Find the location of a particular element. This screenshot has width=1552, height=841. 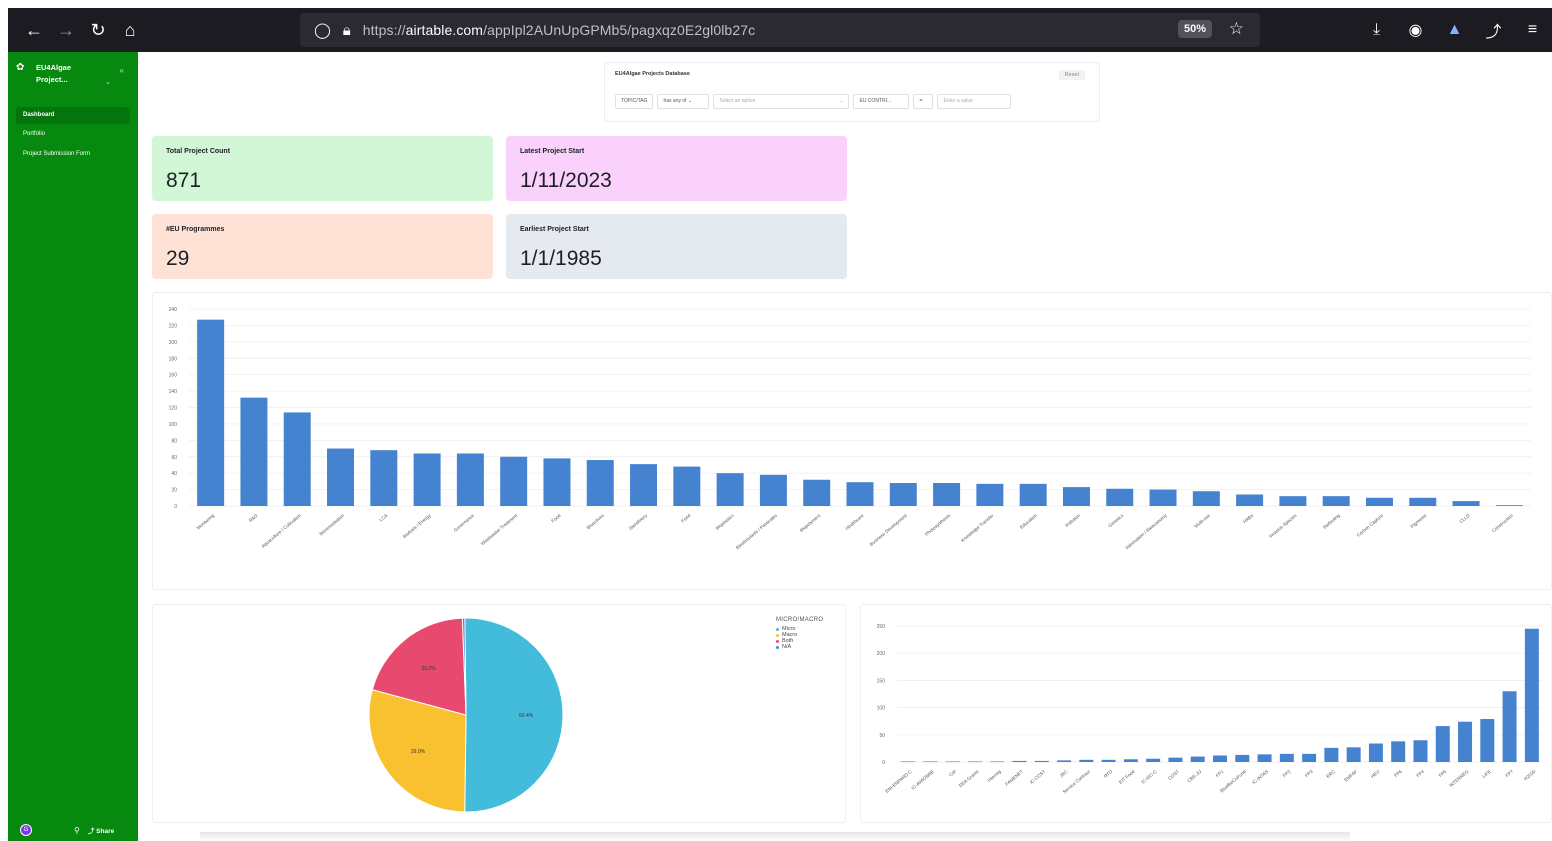

menu-icon: ≡ is located at coordinates (1532, 30).